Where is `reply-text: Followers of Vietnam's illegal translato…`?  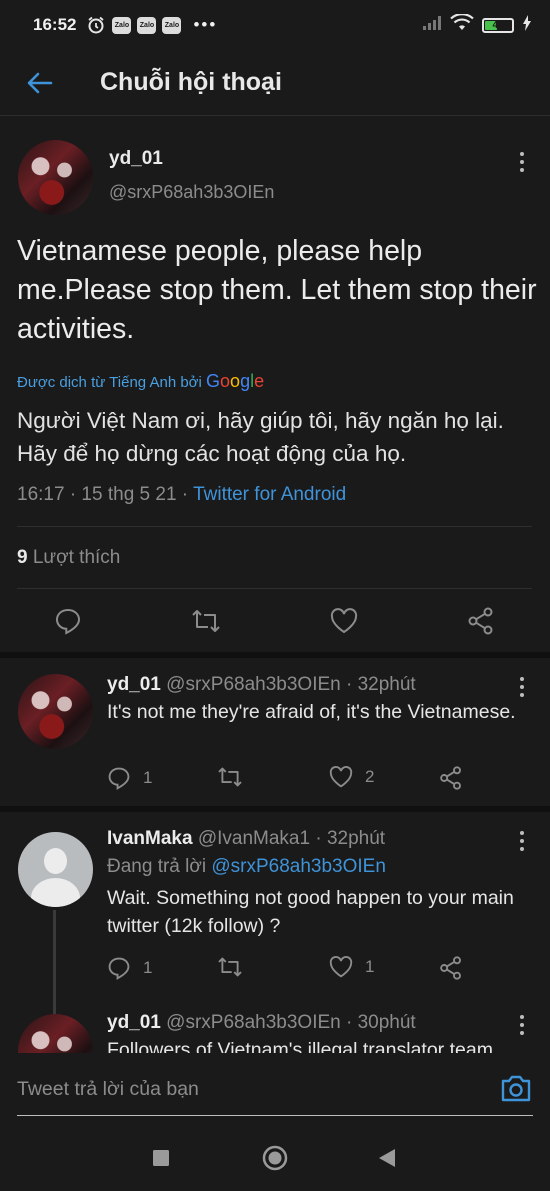 reply-text: Followers of Vietnam's illegal translato… is located at coordinates (300, 1046).